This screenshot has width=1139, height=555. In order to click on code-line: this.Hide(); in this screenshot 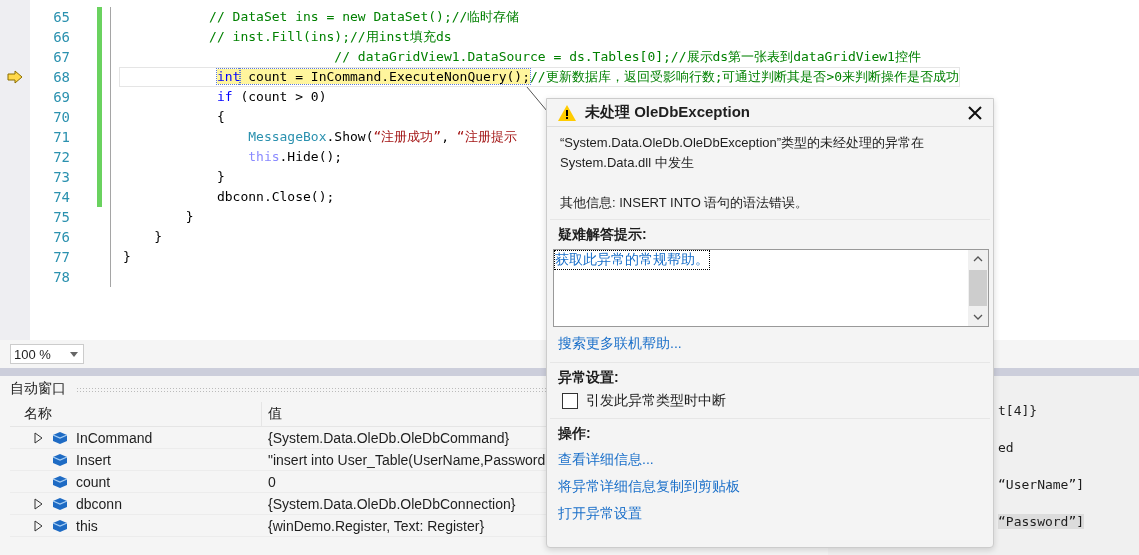, I will do `click(295, 157)`.